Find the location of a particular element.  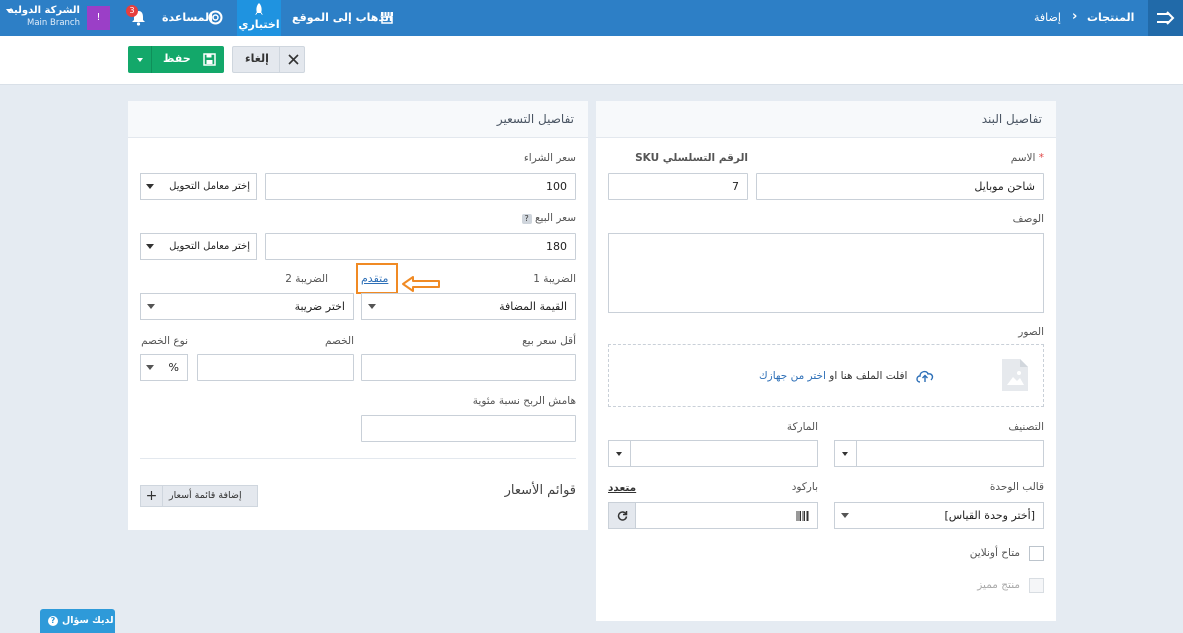

discount-type-value: % is located at coordinates (173, 367).